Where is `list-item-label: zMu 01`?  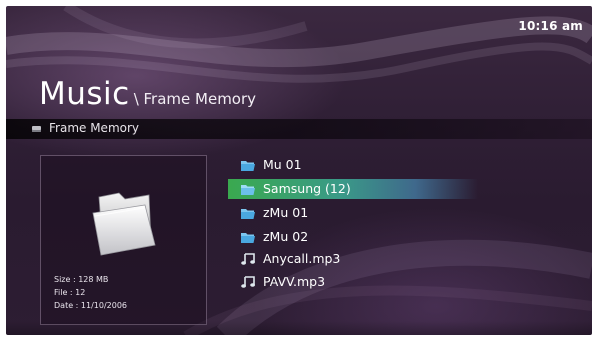 list-item-label: zMu 01 is located at coordinates (286, 212).